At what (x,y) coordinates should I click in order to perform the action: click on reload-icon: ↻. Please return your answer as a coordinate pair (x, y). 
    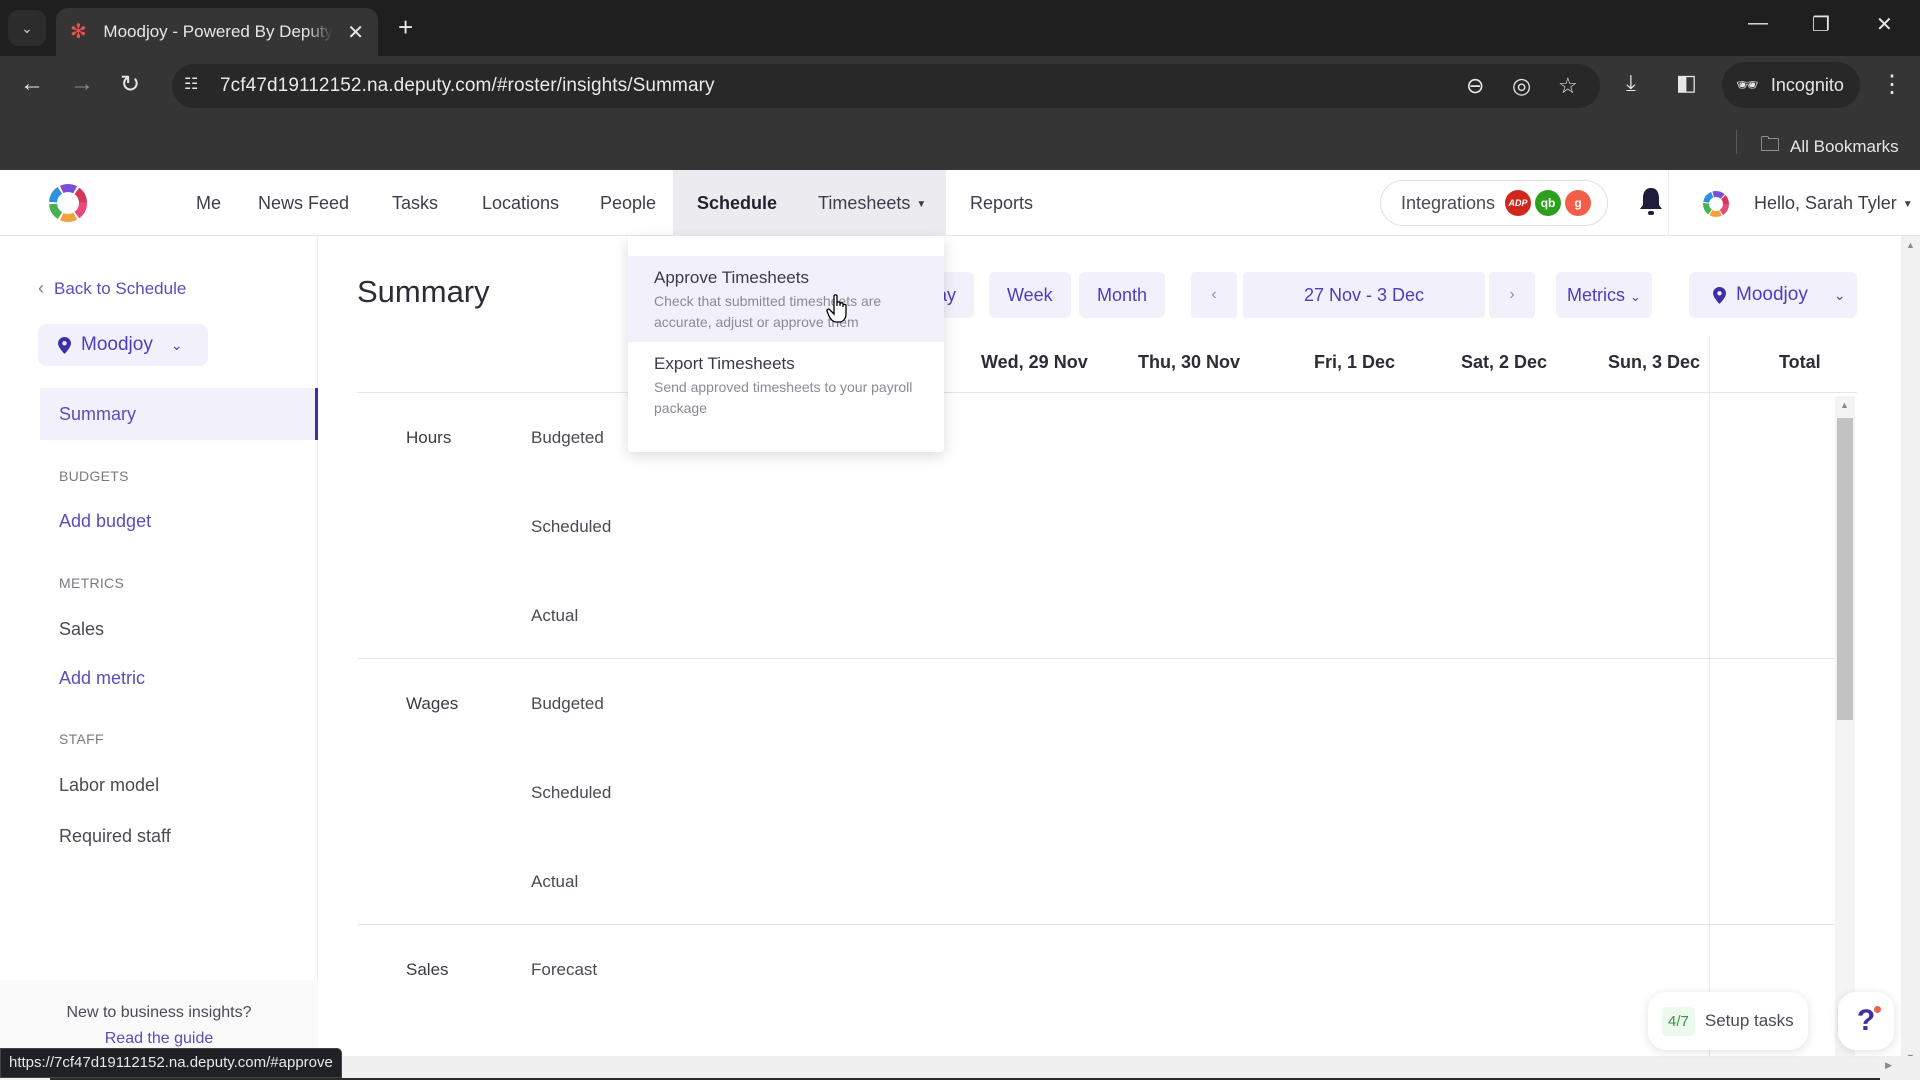
    Looking at the image, I should click on (130, 84).